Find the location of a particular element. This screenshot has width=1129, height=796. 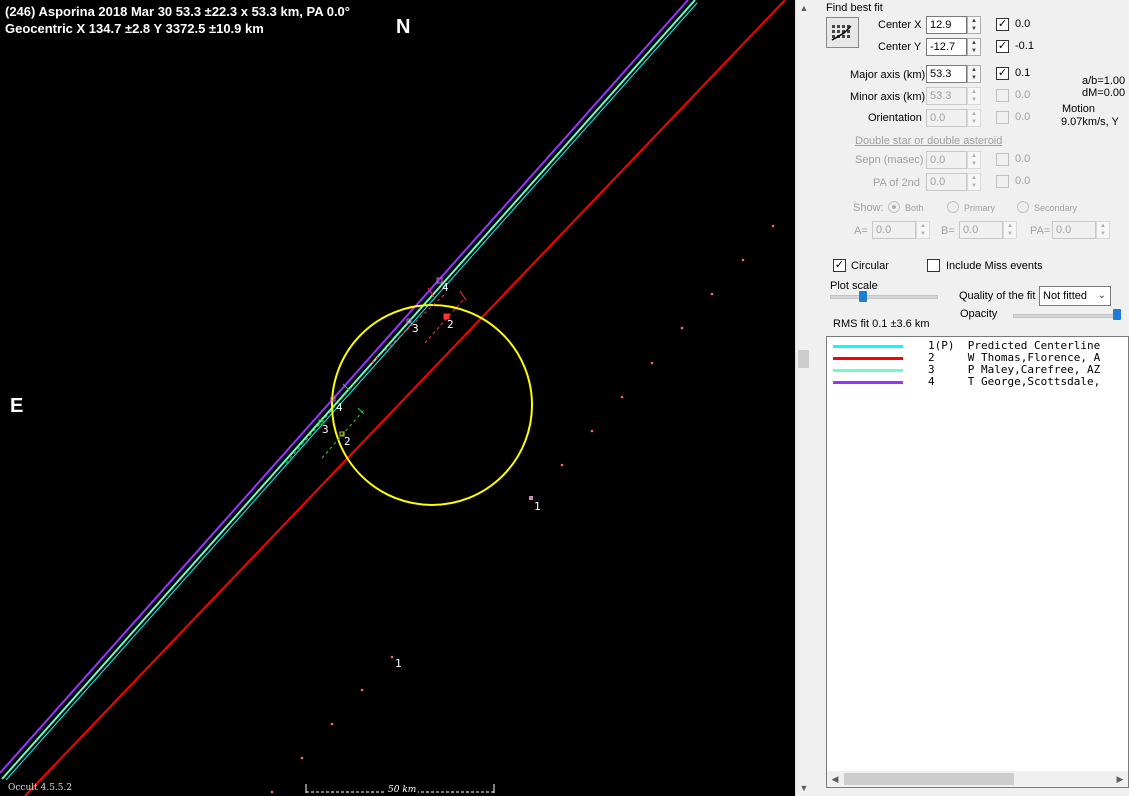

quality-label: Quality of the fit is located at coordinates (997, 296).